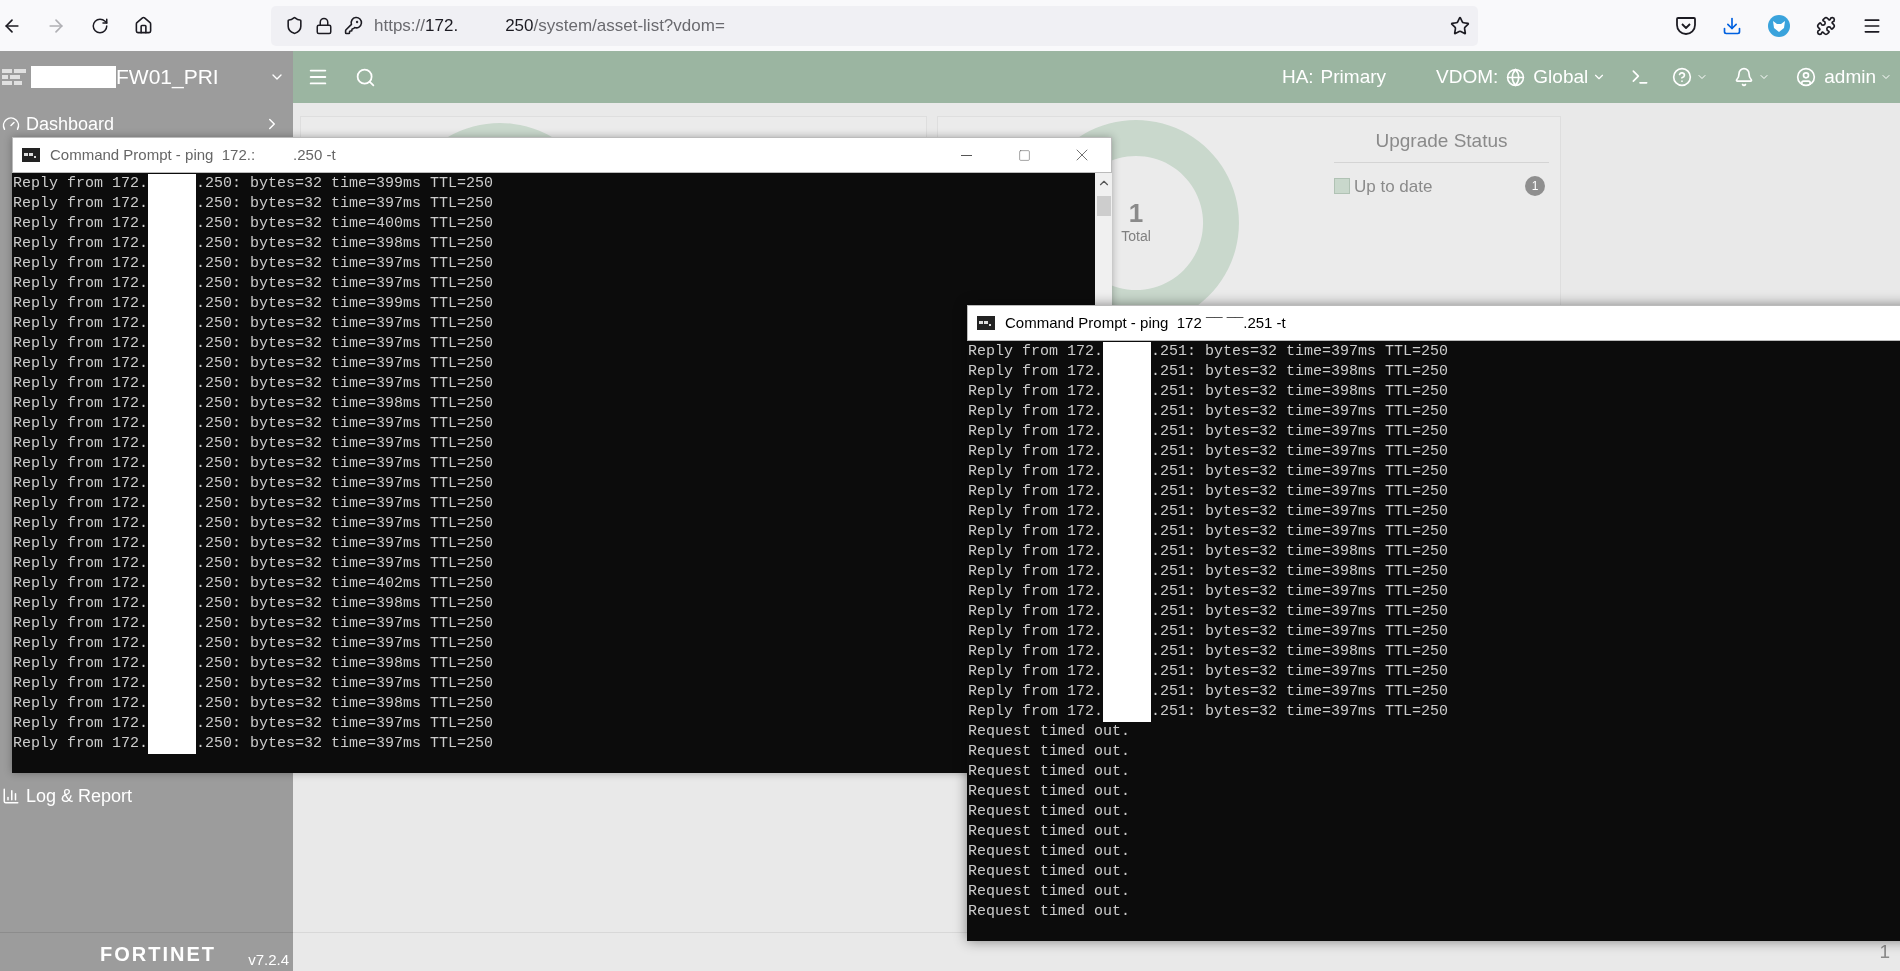  Describe the element at coordinates (442, 25) in the screenshot. I see `url-text: 172.` at that location.